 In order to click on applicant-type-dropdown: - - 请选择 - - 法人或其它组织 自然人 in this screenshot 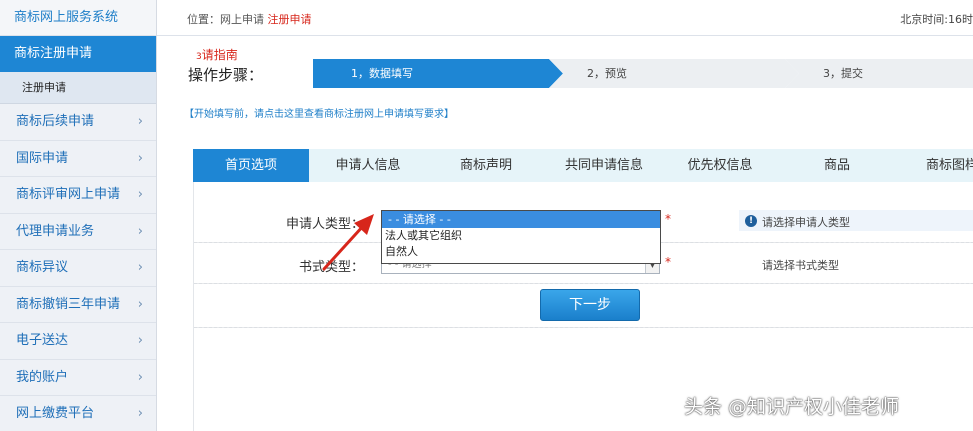, I will do `click(521, 237)`.